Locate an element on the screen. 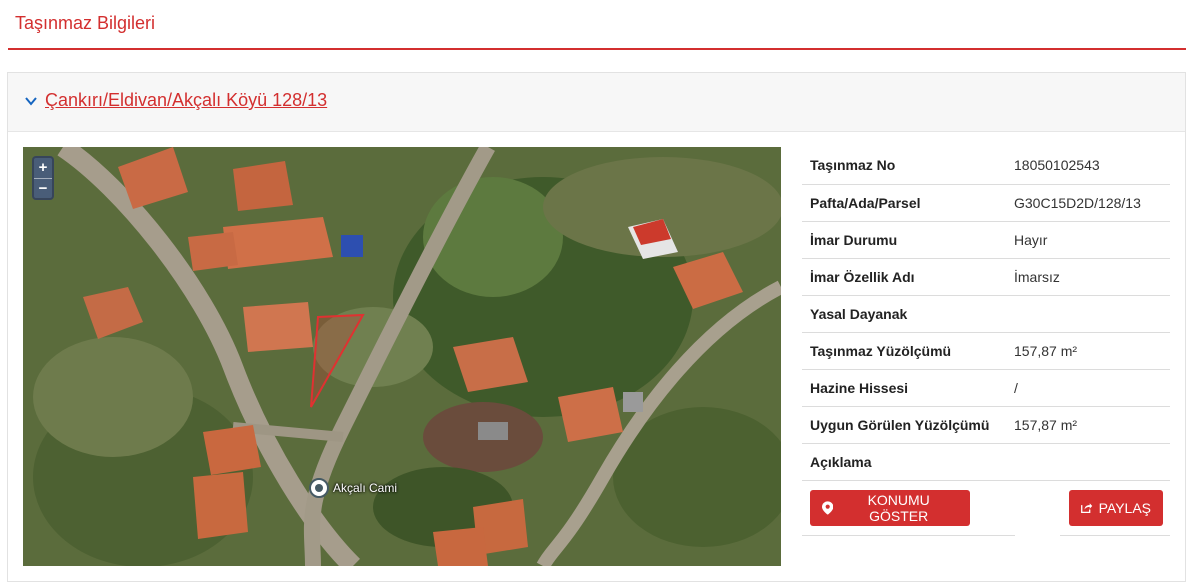  zoom-control: + − is located at coordinates (43, 178).